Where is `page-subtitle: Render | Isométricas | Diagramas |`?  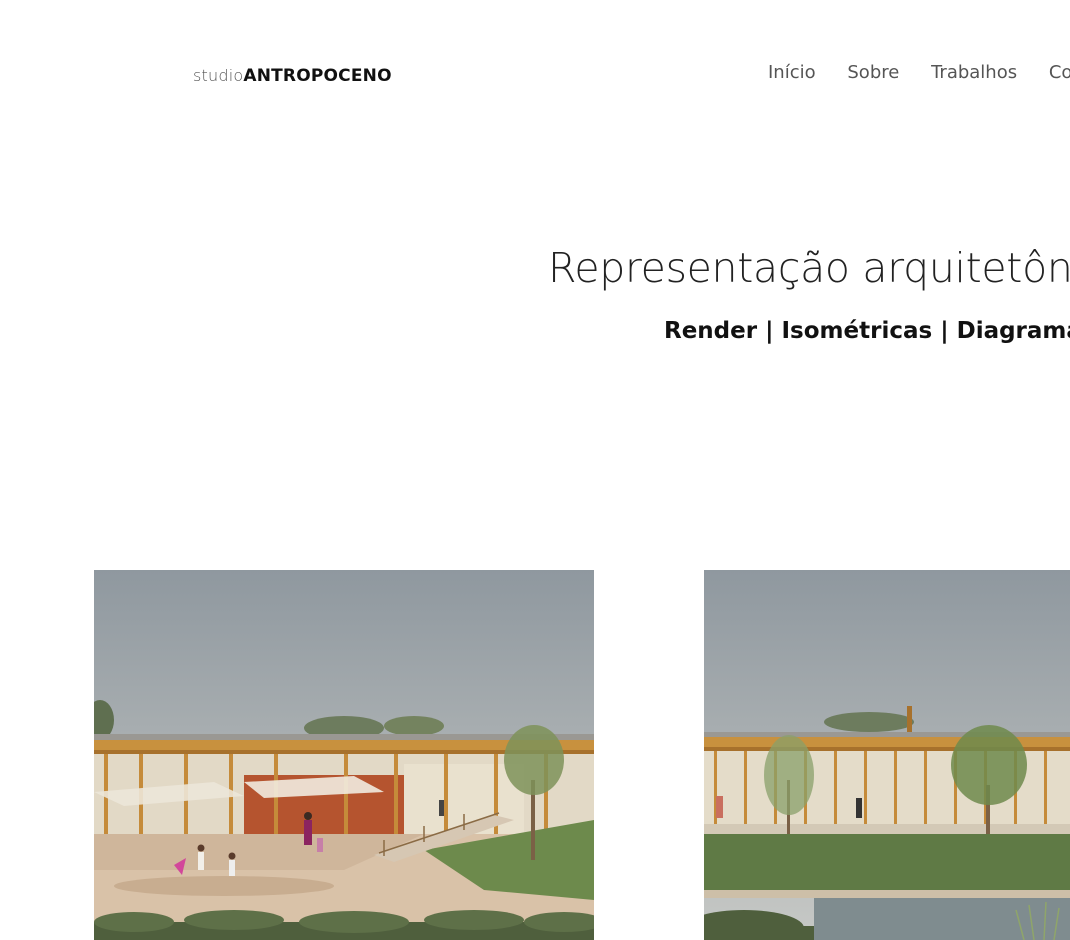 page-subtitle: Render | Isométricas | Diagramas | is located at coordinates (867, 331).